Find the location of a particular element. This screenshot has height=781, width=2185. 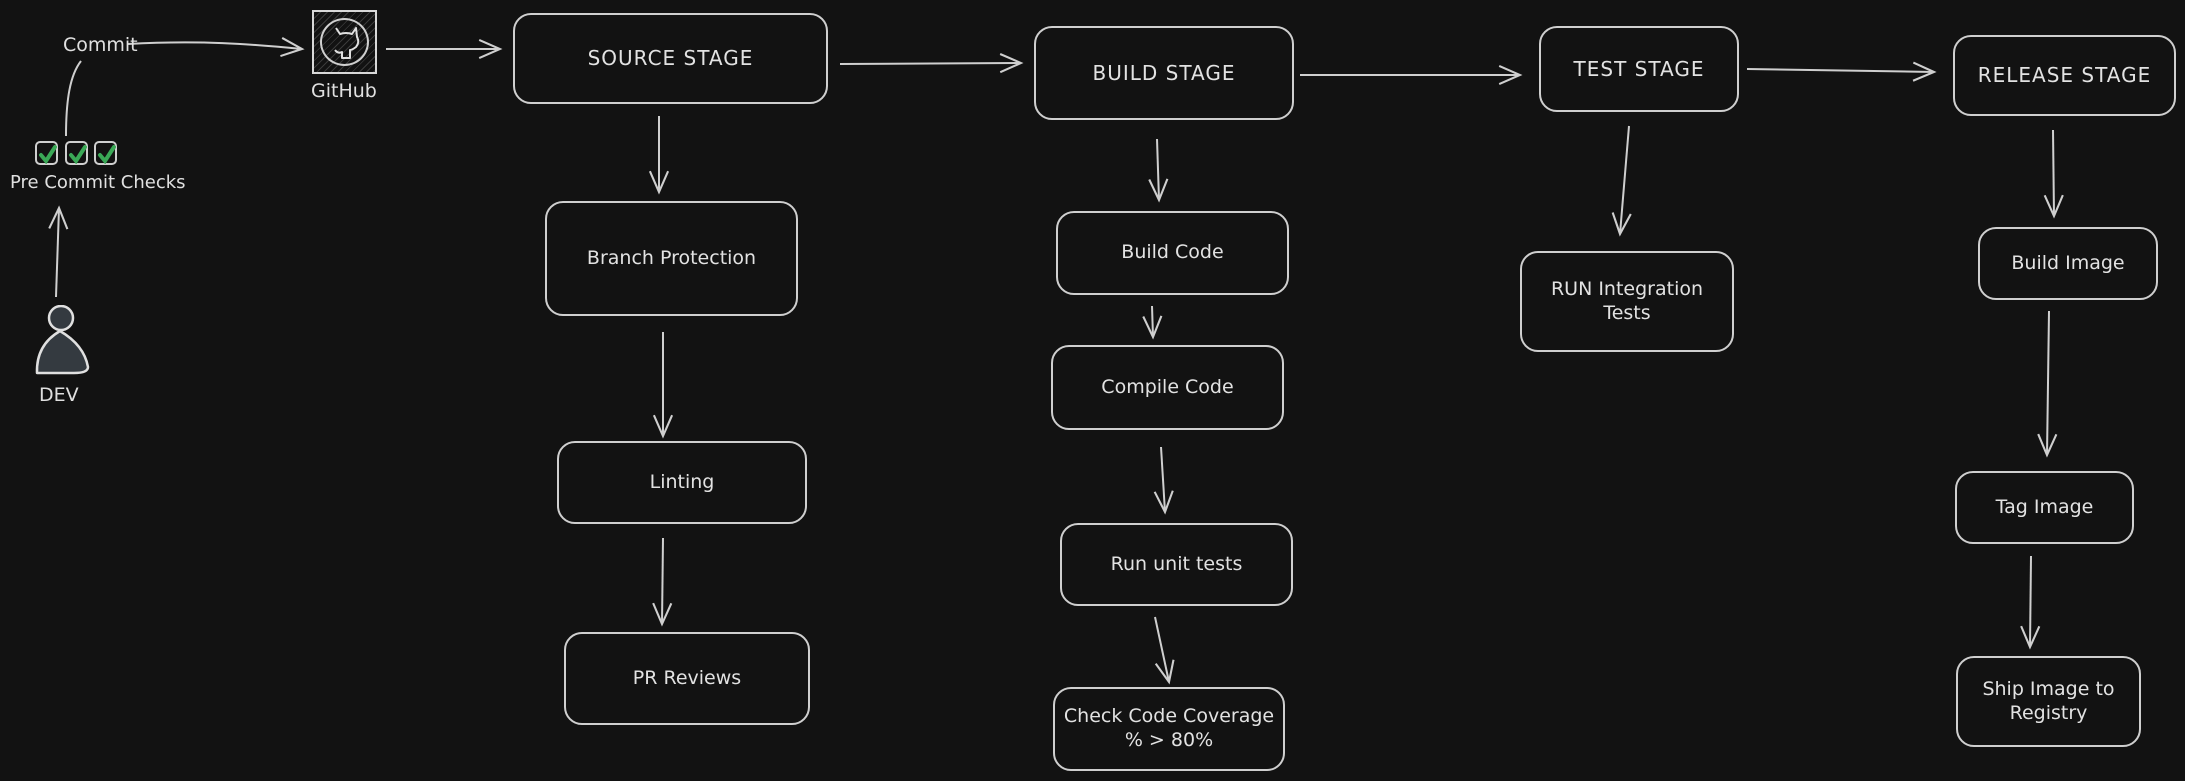

arrow-compile-to-unit is located at coordinates (1163, 480).